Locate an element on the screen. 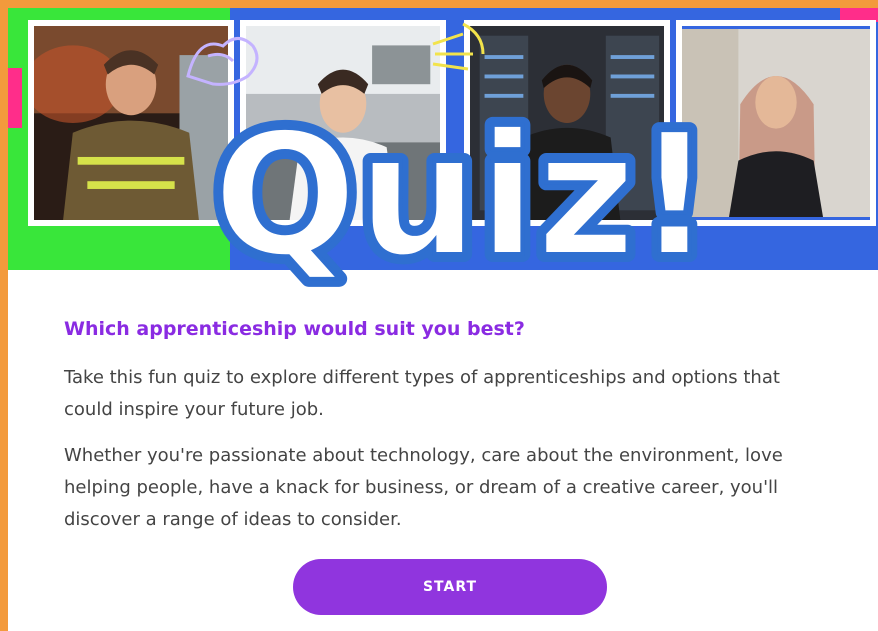 The width and height of the screenshot is (878, 631). pink-accent is located at coordinates (15, 98).